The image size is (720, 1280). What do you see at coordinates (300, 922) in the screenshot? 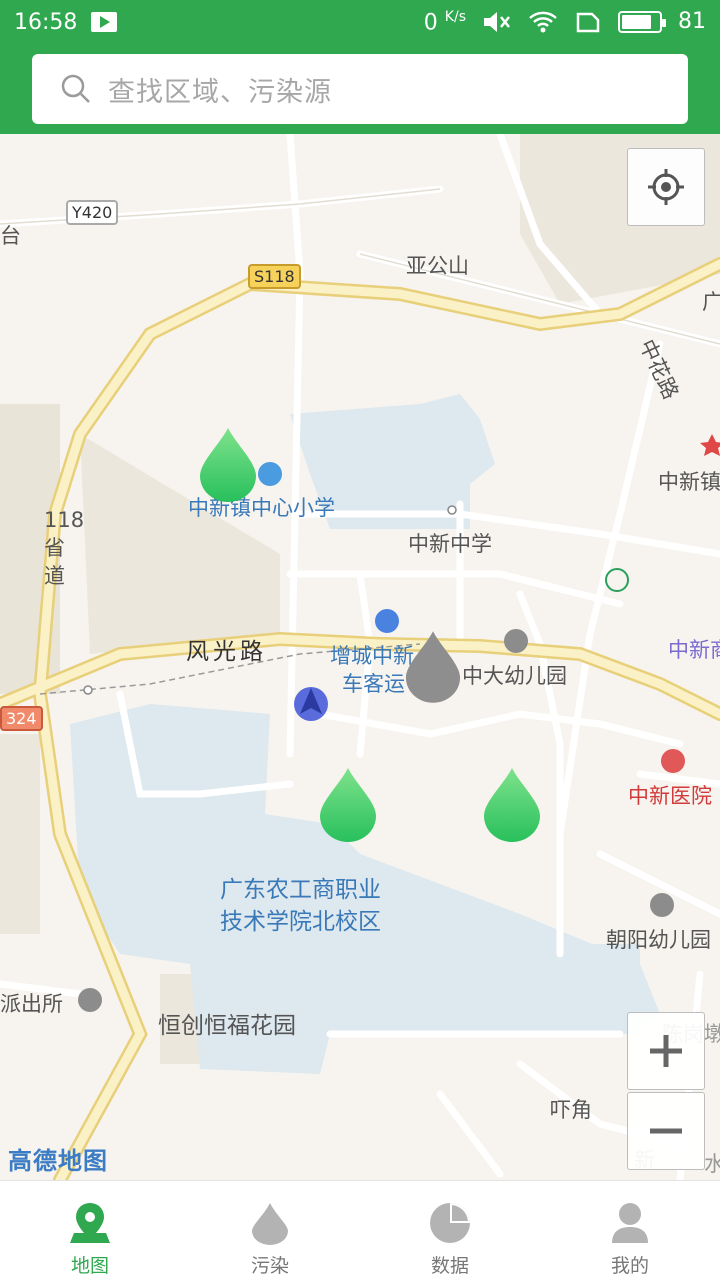
I see `label-college-2: 技术学院北校区` at bounding box center [300, 922].